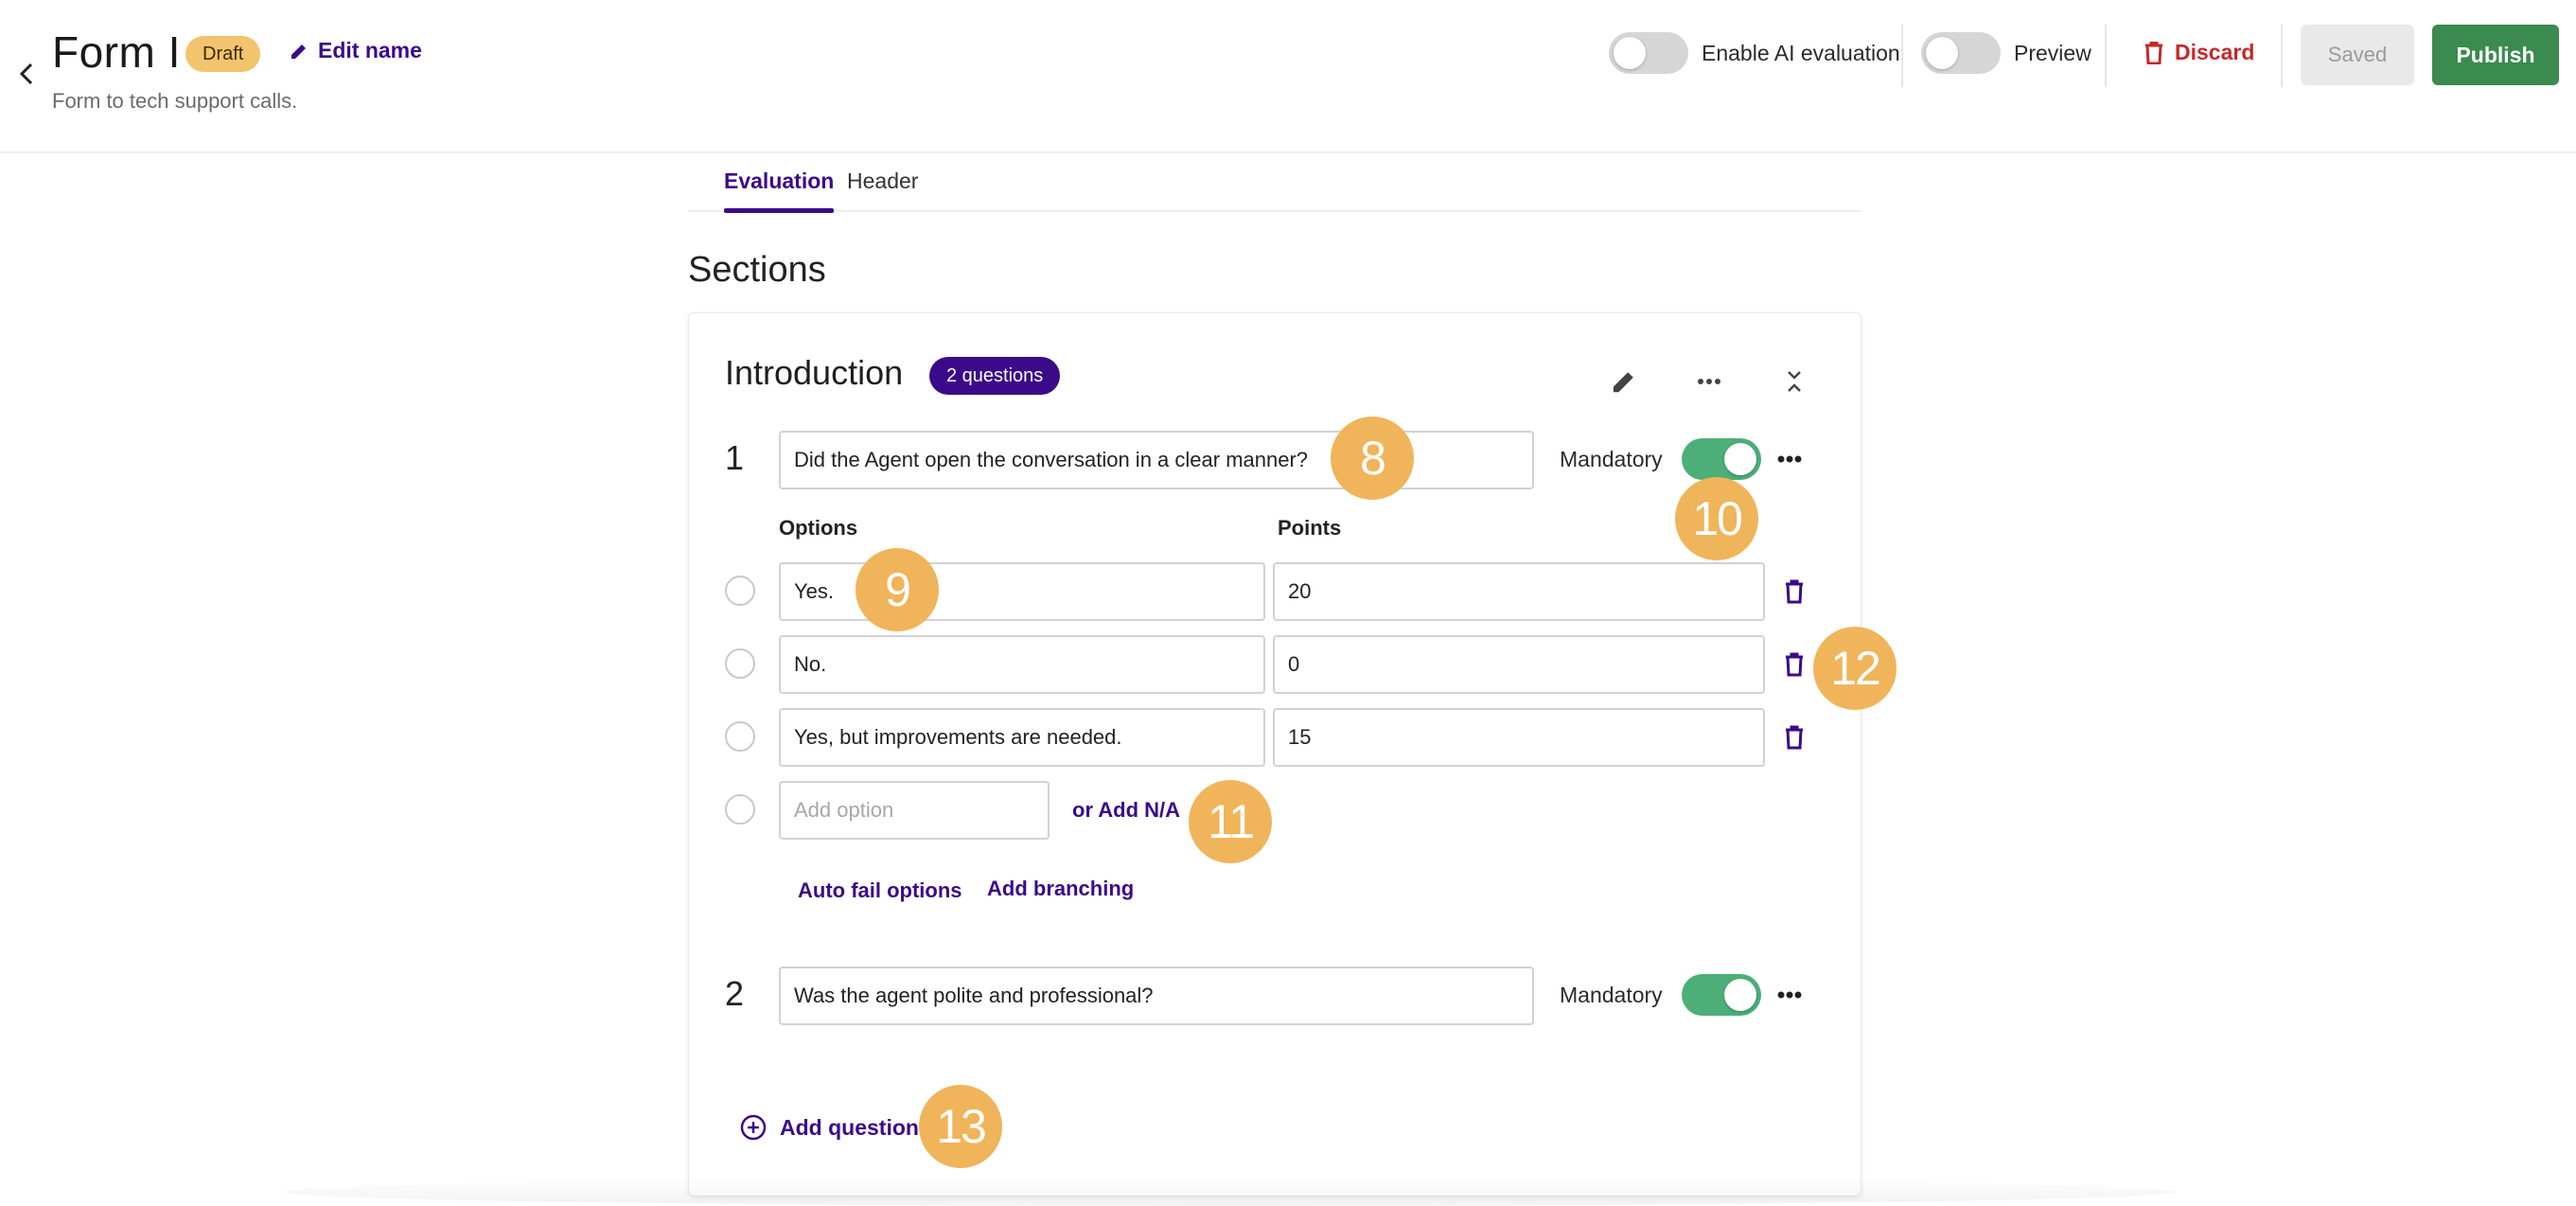  I want to click on status-badge: Draft, so click(223, 54).